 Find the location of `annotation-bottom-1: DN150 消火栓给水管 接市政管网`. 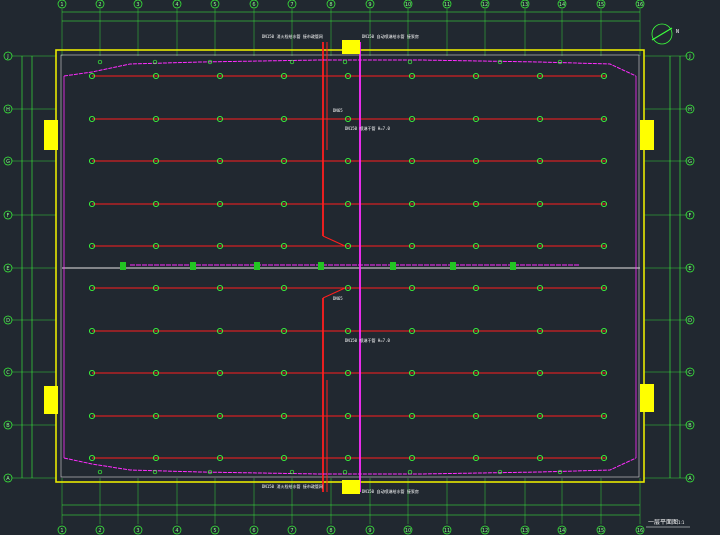

annotation-bottom-1: DN150 消火栓给水管 接市政管网 is located at coordinates (292, 486).